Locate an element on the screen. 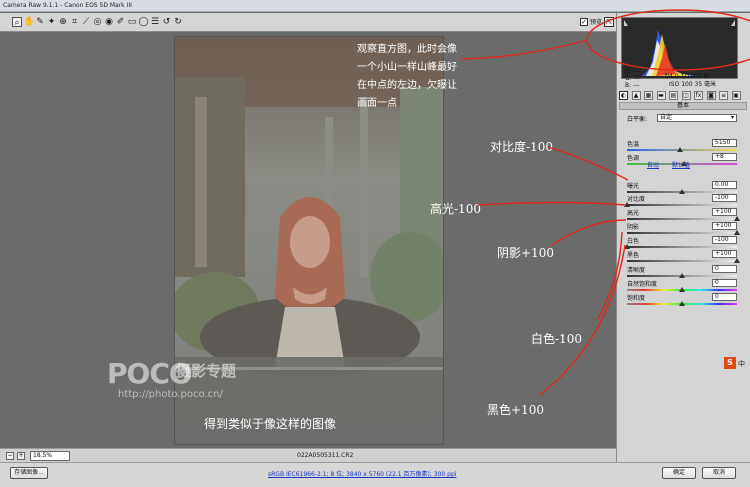 This screenshot has height=487, width=750. straighten-icon: ⟋ is located at coordinates (86, 22).